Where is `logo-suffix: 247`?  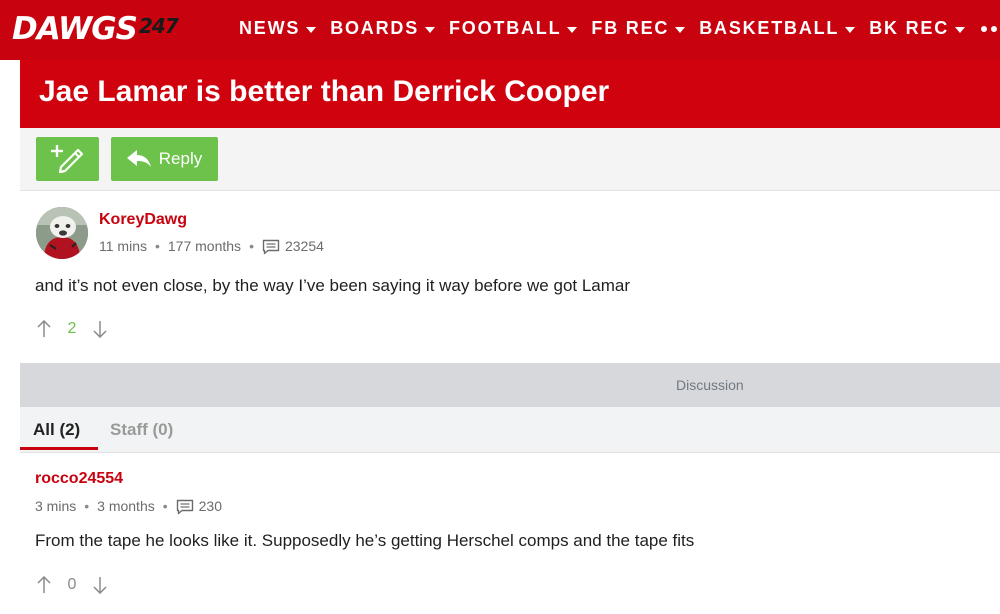
logo-suffix: 247 is located at coordinates (159, 26).